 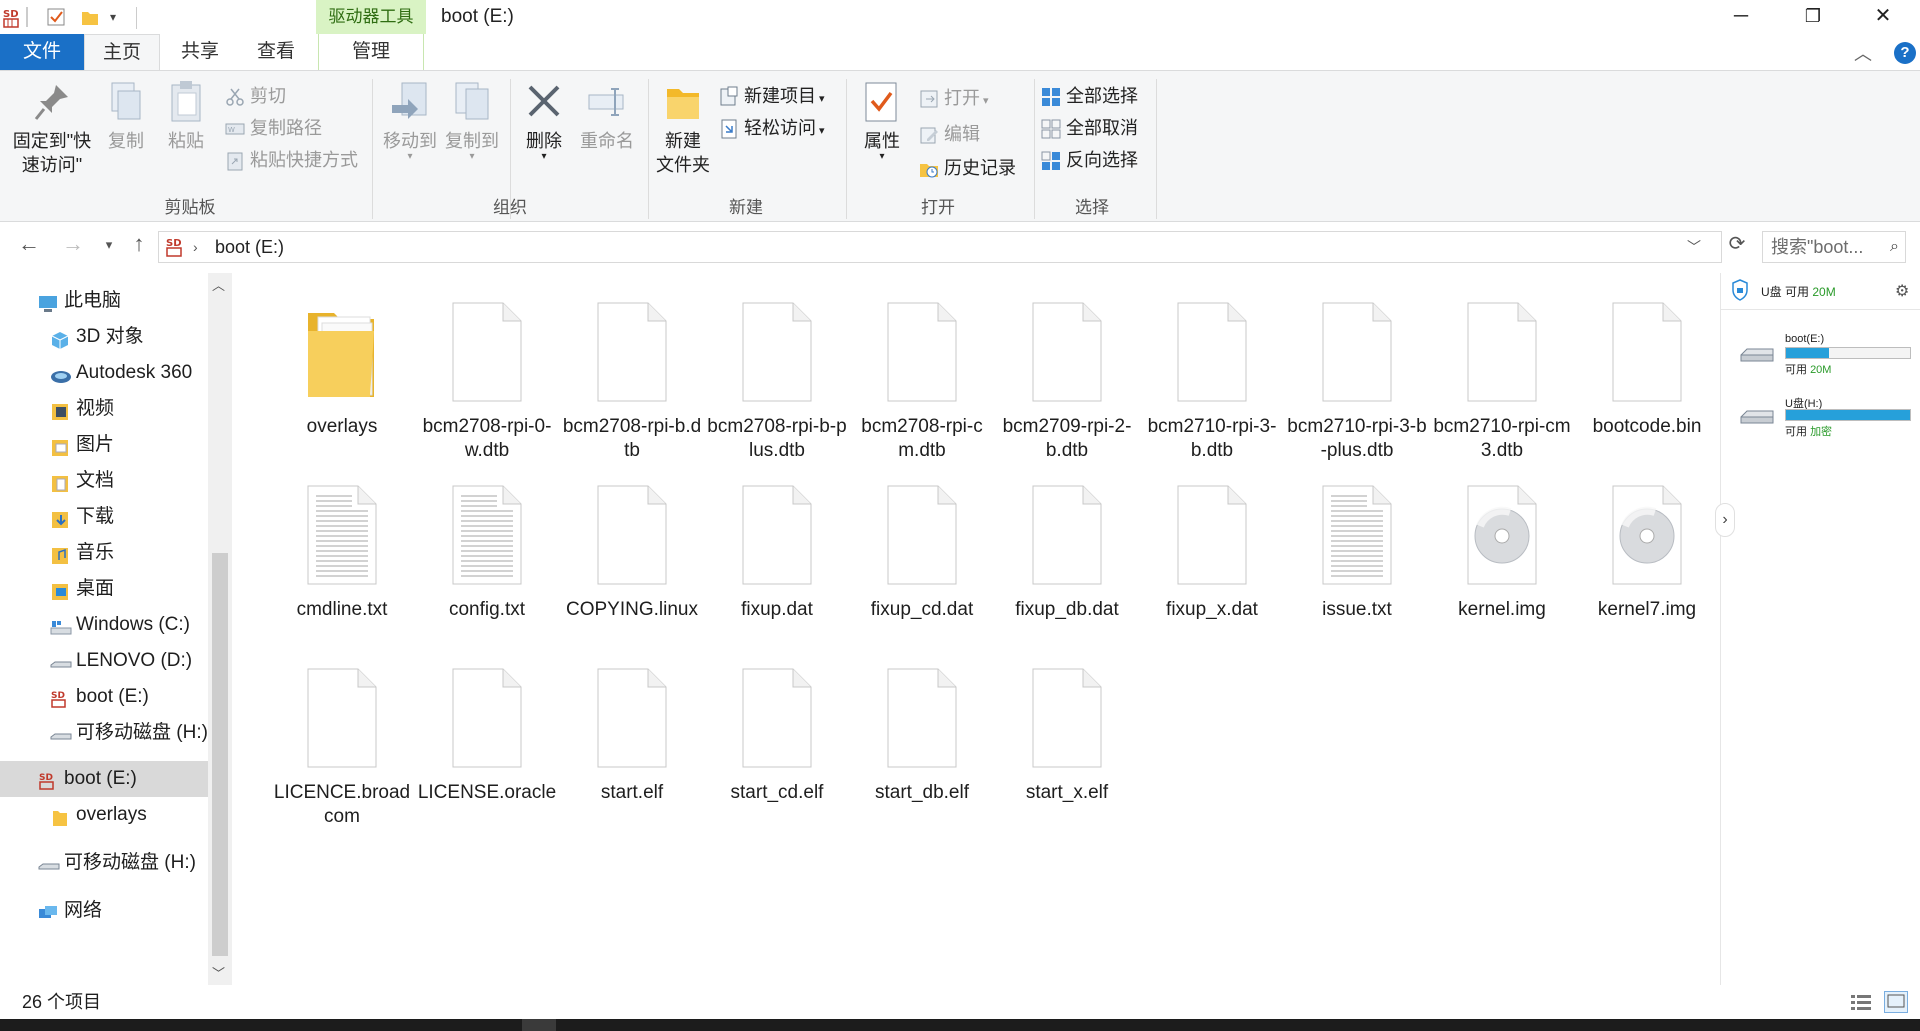 What do you see at coordinates (82, 517) in the screenshot?
I see `nav-item-downloads: 下载` at bounding box center [82, 517].